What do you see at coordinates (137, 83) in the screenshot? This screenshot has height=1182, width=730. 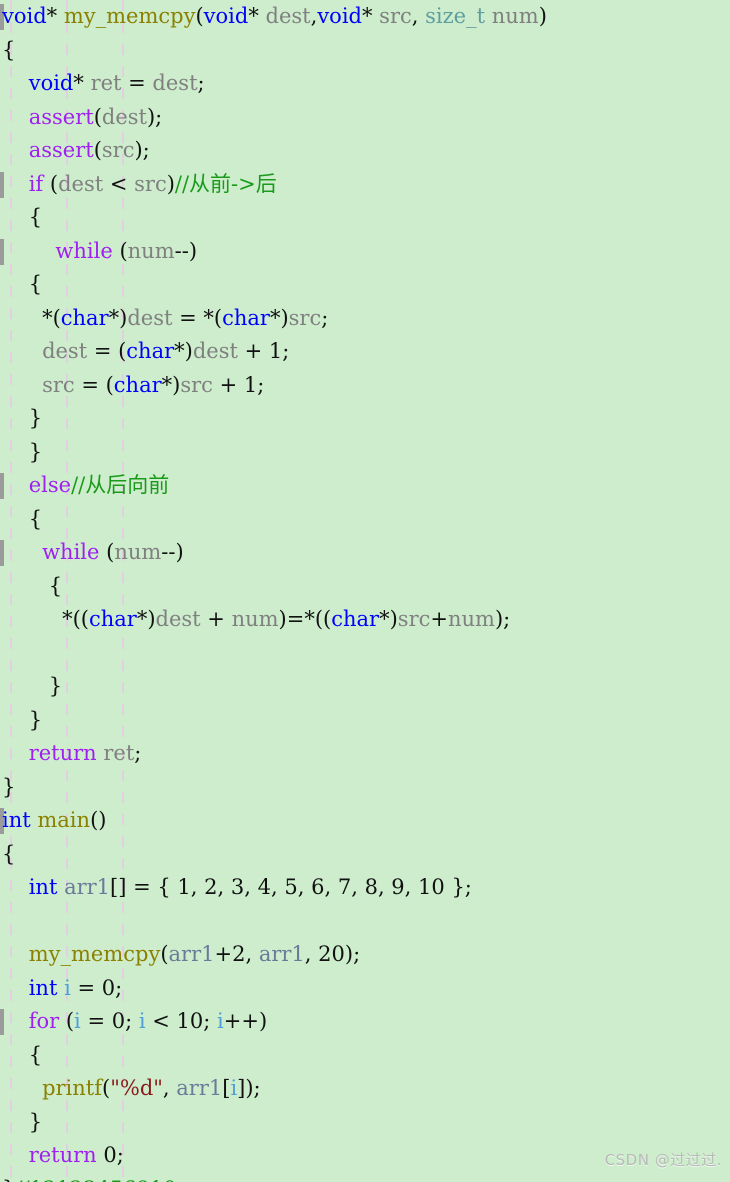 I see `code-token: =` at bounding box center [137, 83].